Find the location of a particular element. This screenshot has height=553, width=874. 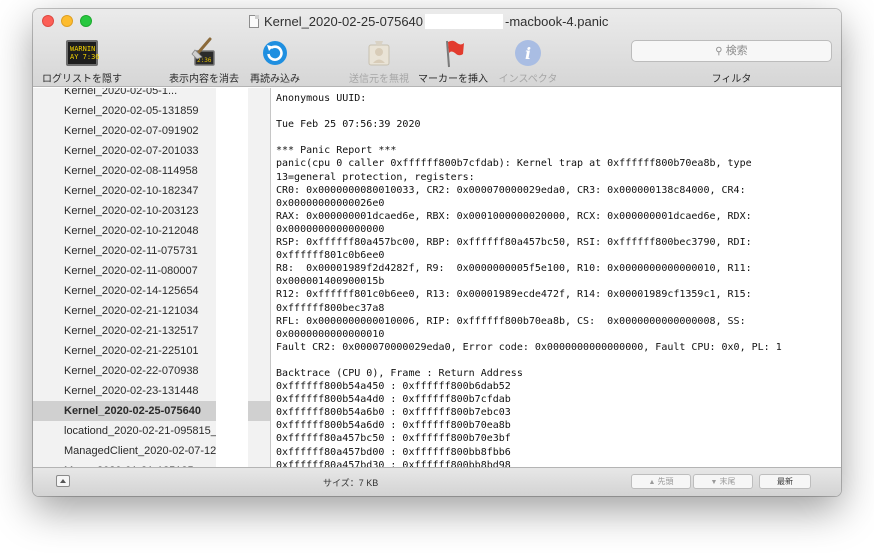

redacted-region is located at coordinates (232, 277).